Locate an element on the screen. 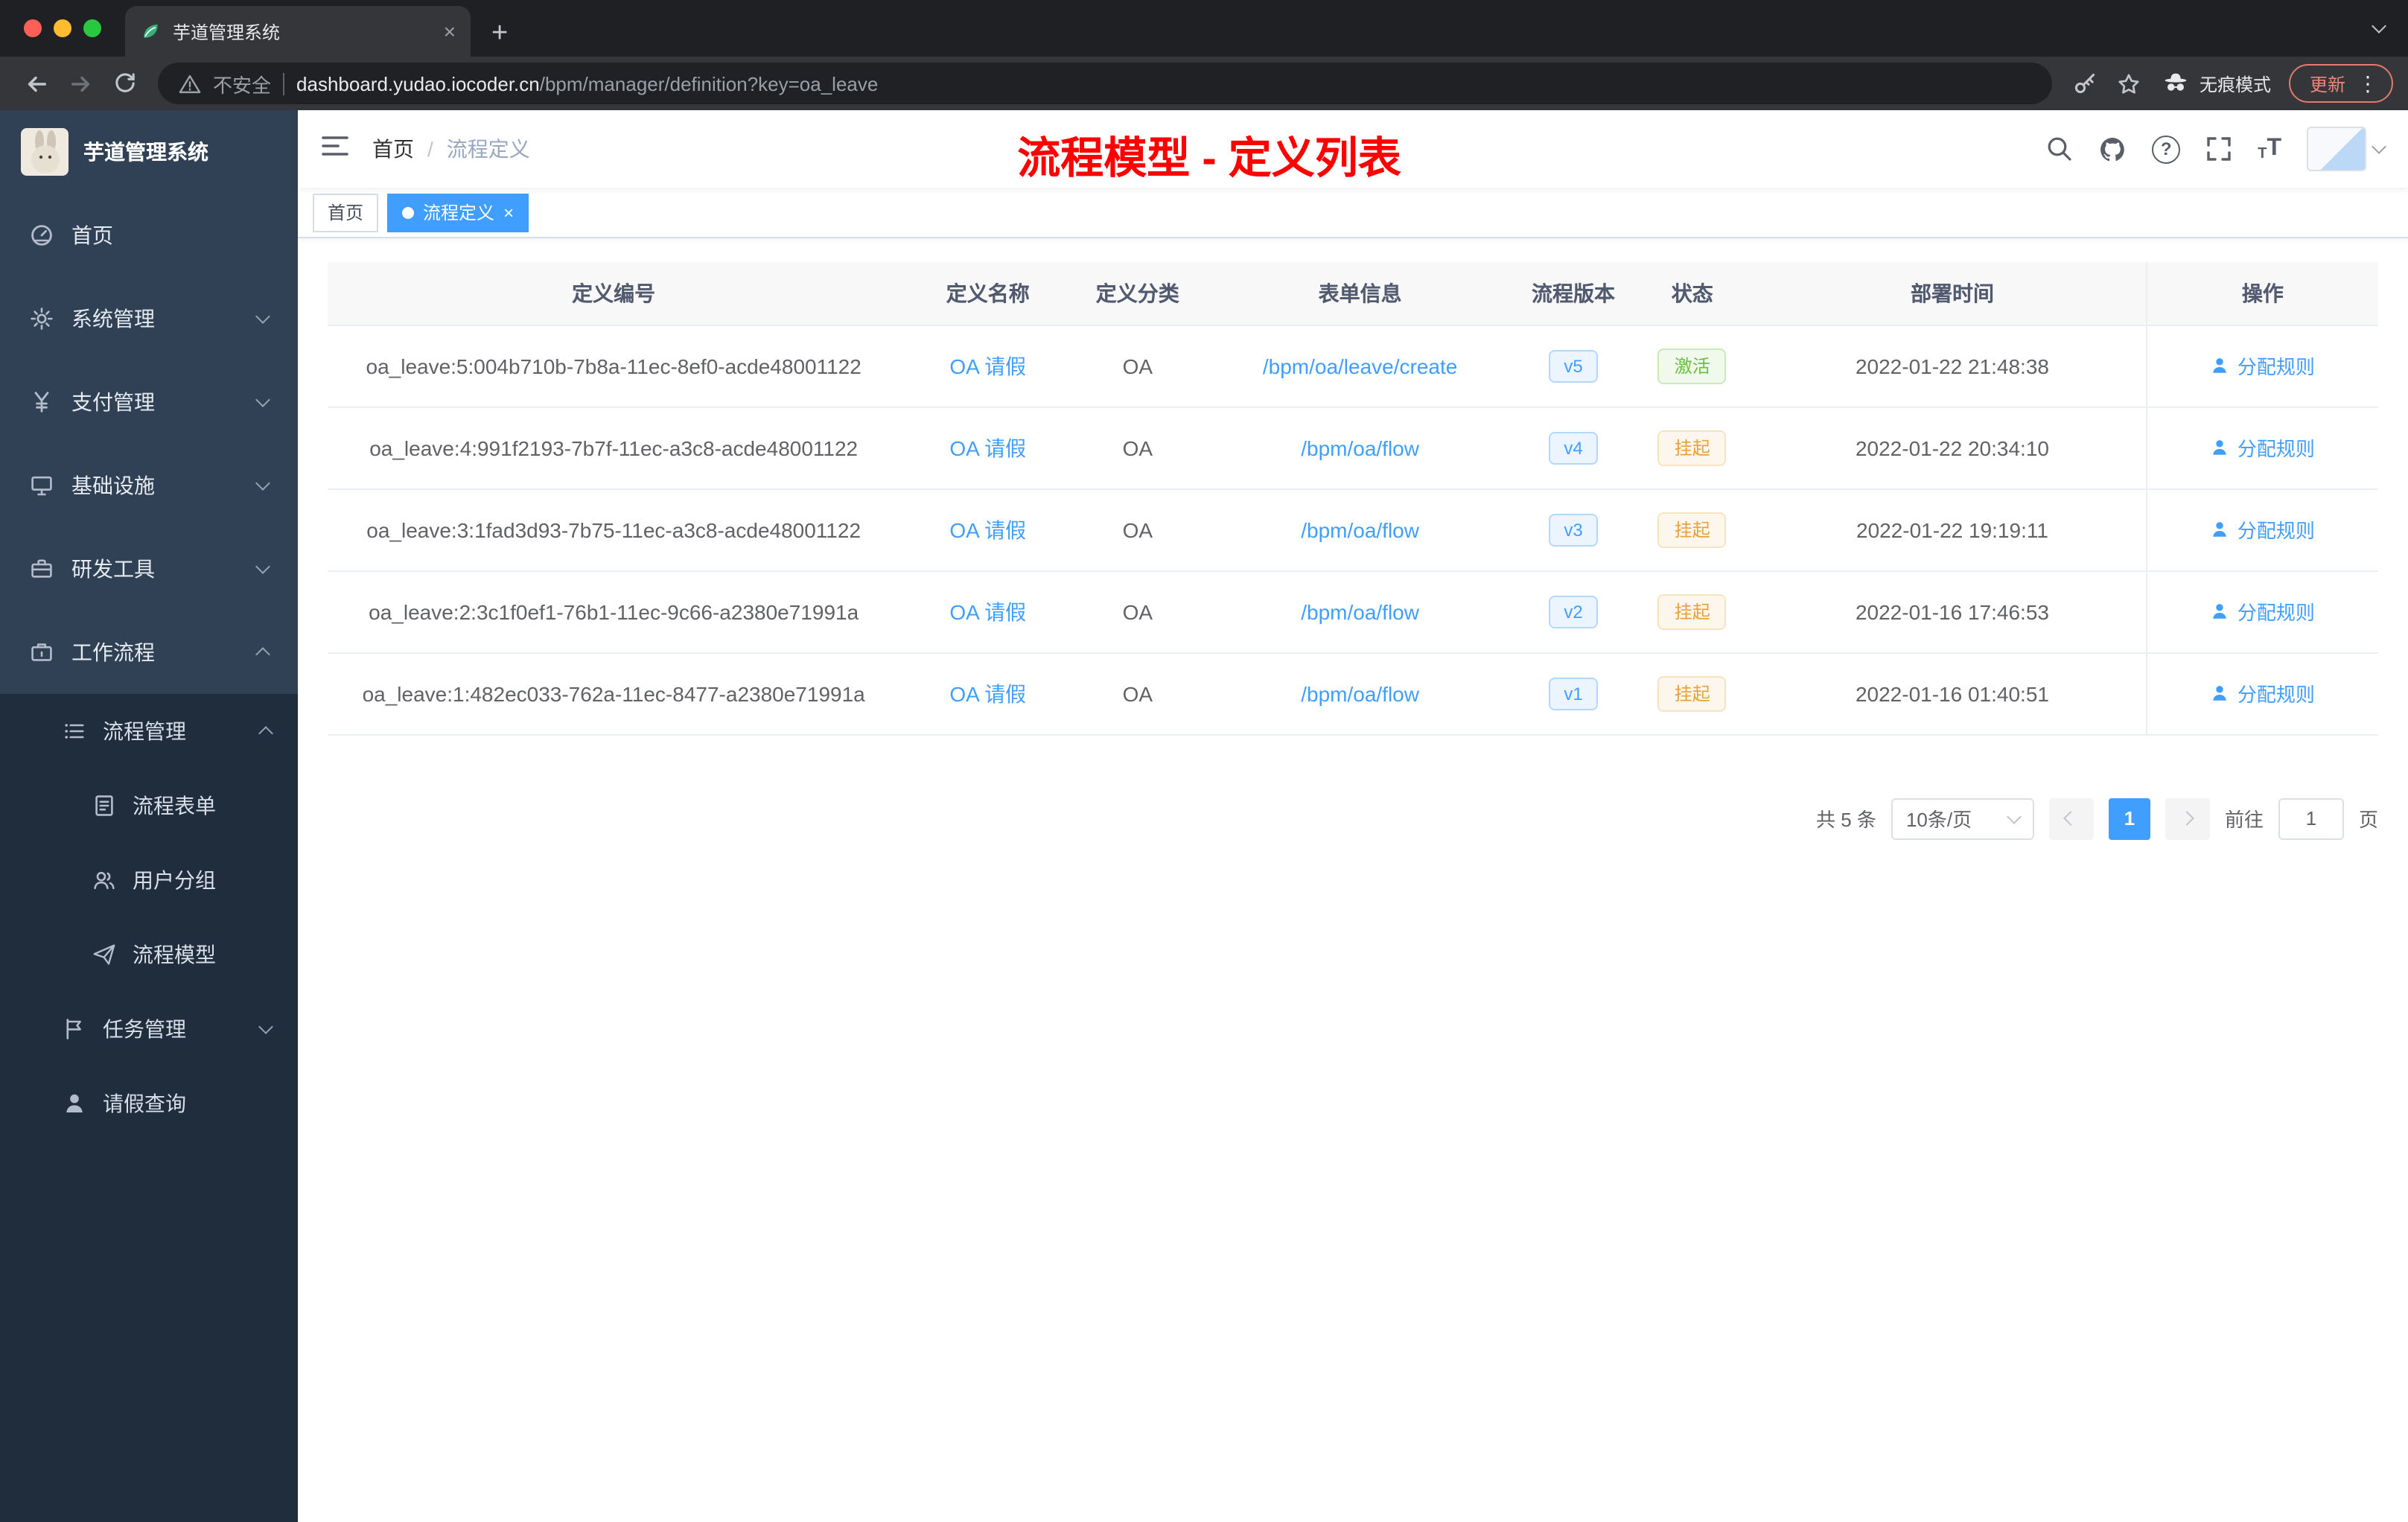  list-icon is located at coordinates (74, 731).